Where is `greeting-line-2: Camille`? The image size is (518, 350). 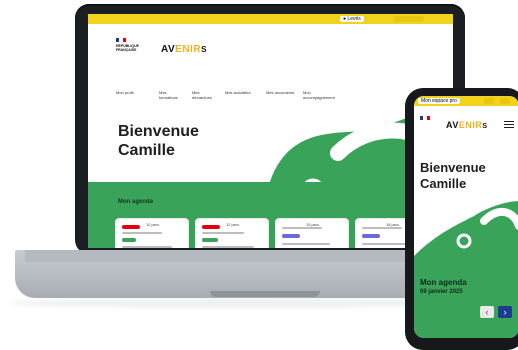 greeting-line-2: Camille is located at coordinates (146, 150).